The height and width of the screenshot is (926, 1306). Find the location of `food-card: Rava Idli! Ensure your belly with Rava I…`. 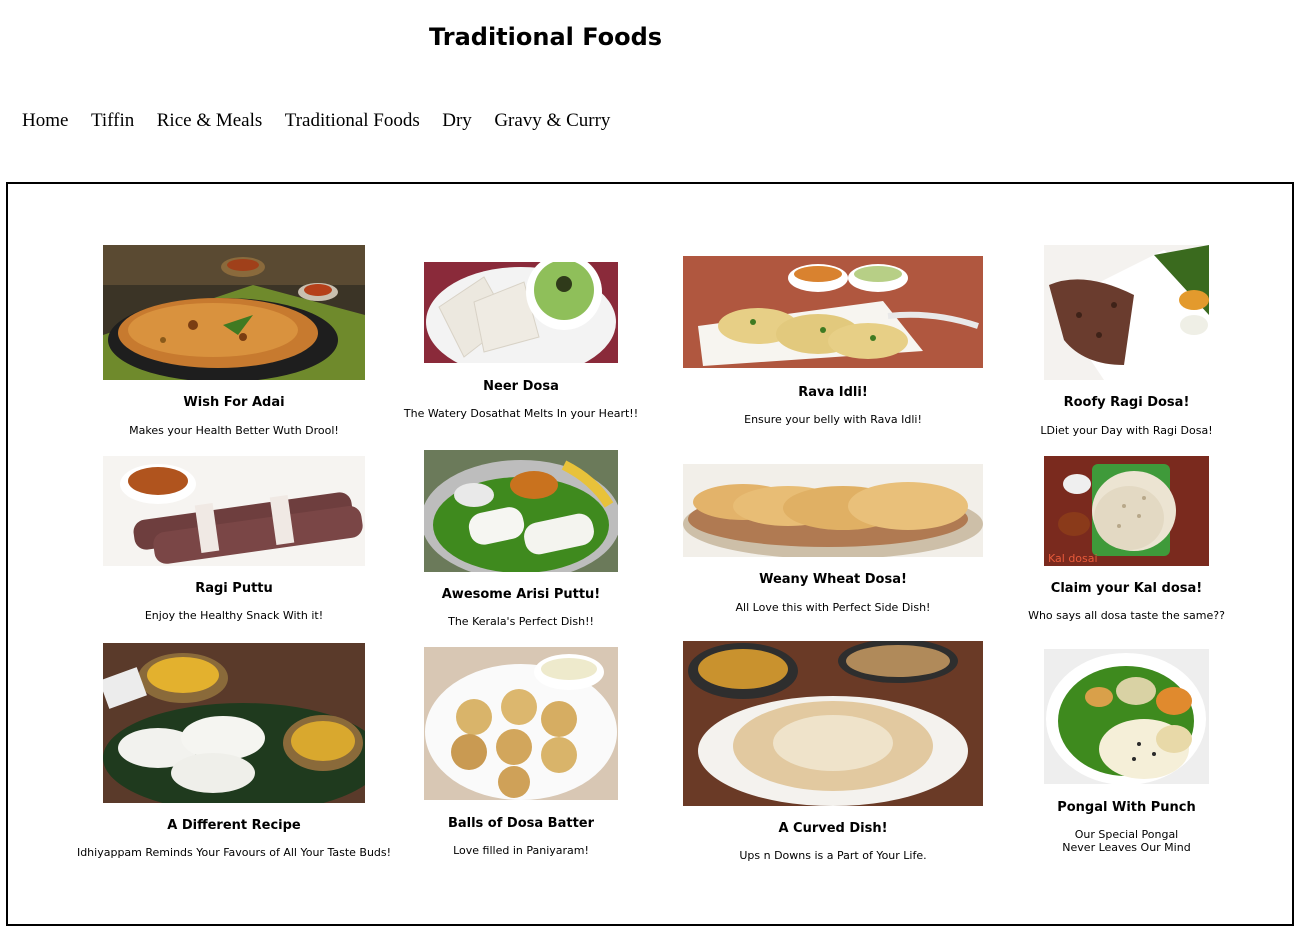

food-card: Rava Idli! Ensure your belly with Rava I… is located at coordinates (833, 346).